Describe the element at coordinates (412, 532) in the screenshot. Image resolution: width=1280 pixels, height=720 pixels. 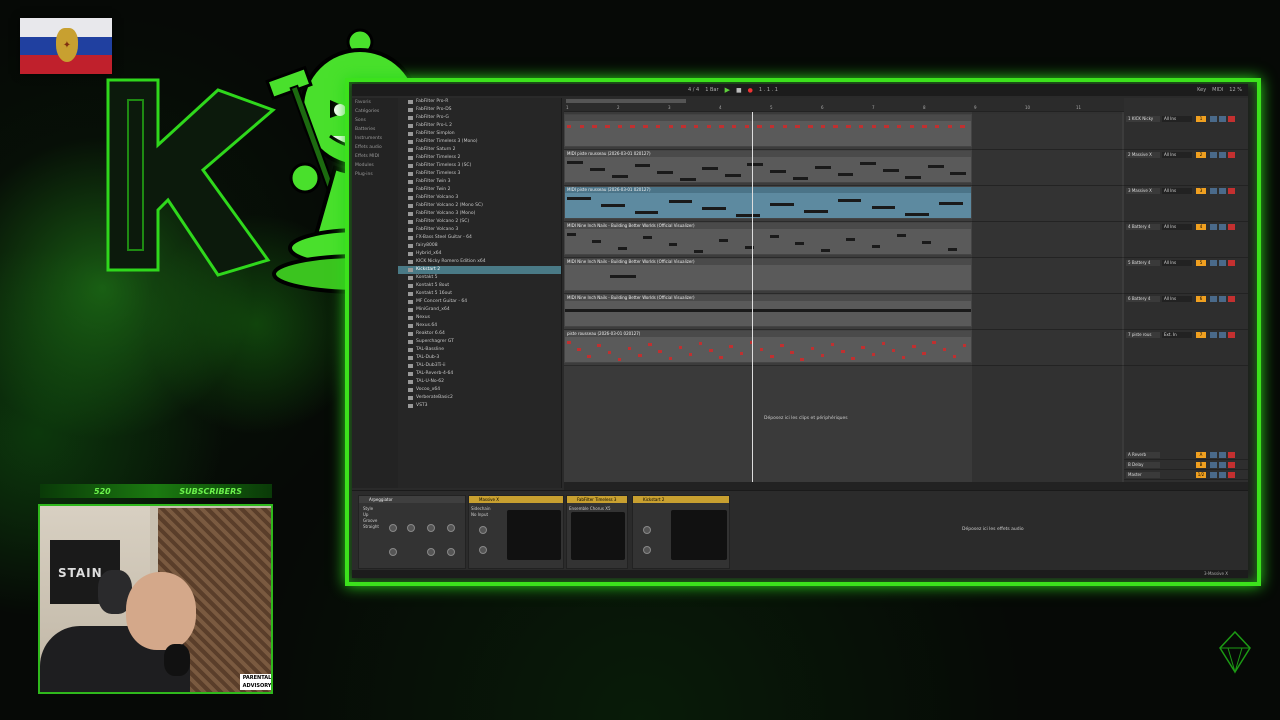
I see `arpeggiator-device: Arpeggiator Style Up Groove Straight` at that location.